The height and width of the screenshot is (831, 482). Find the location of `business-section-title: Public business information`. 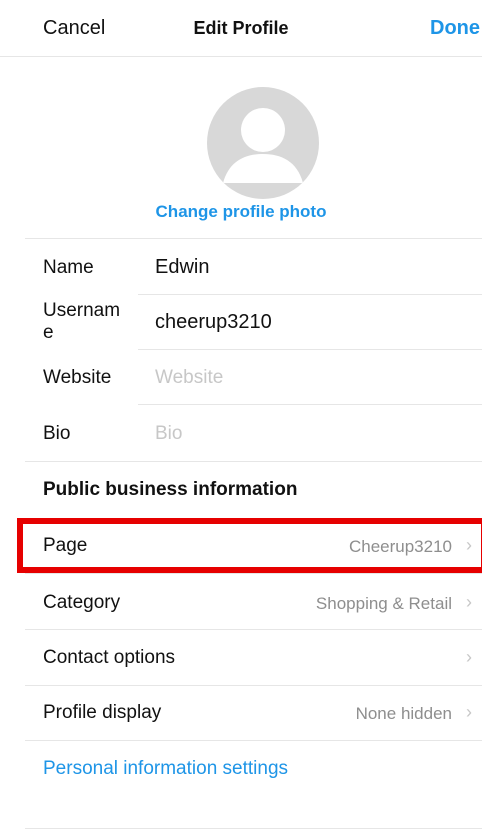

business-section-title: Public business information is located at coordinates (170, 489).